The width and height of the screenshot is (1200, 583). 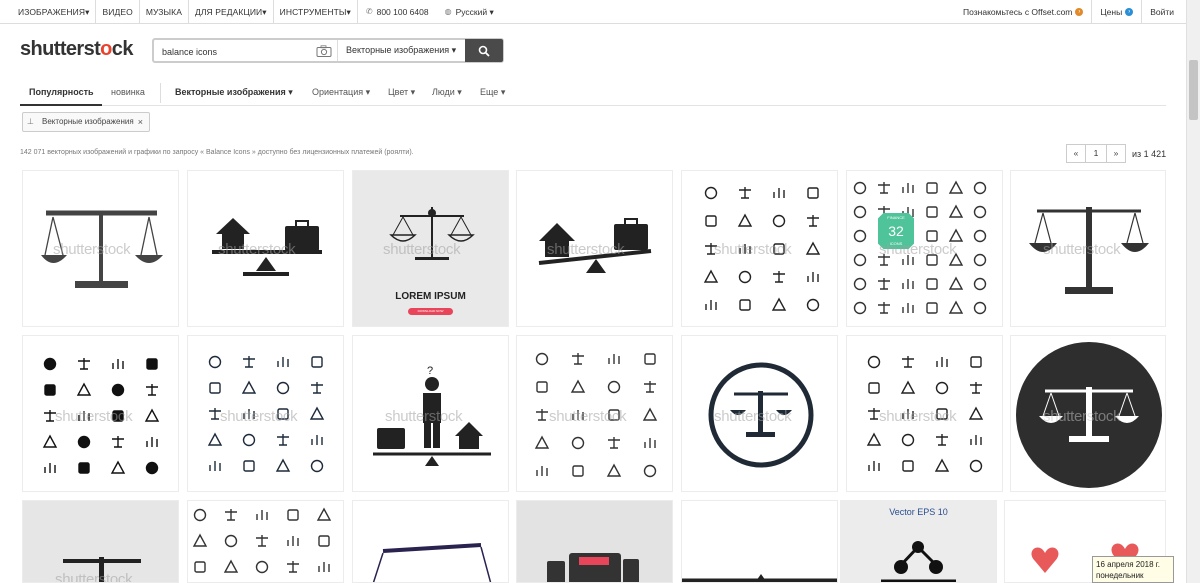 What do you see at coordinates (341, 93) in the screenshot?
I see `filter-orientation: Ориентация ▾` at bounding box center [341, 93].